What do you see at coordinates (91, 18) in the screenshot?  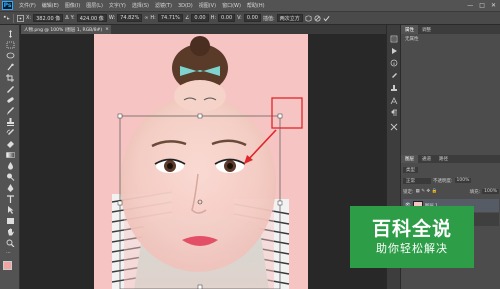 I see `y-field: 424.00 像` at bounding box center [91, 18].